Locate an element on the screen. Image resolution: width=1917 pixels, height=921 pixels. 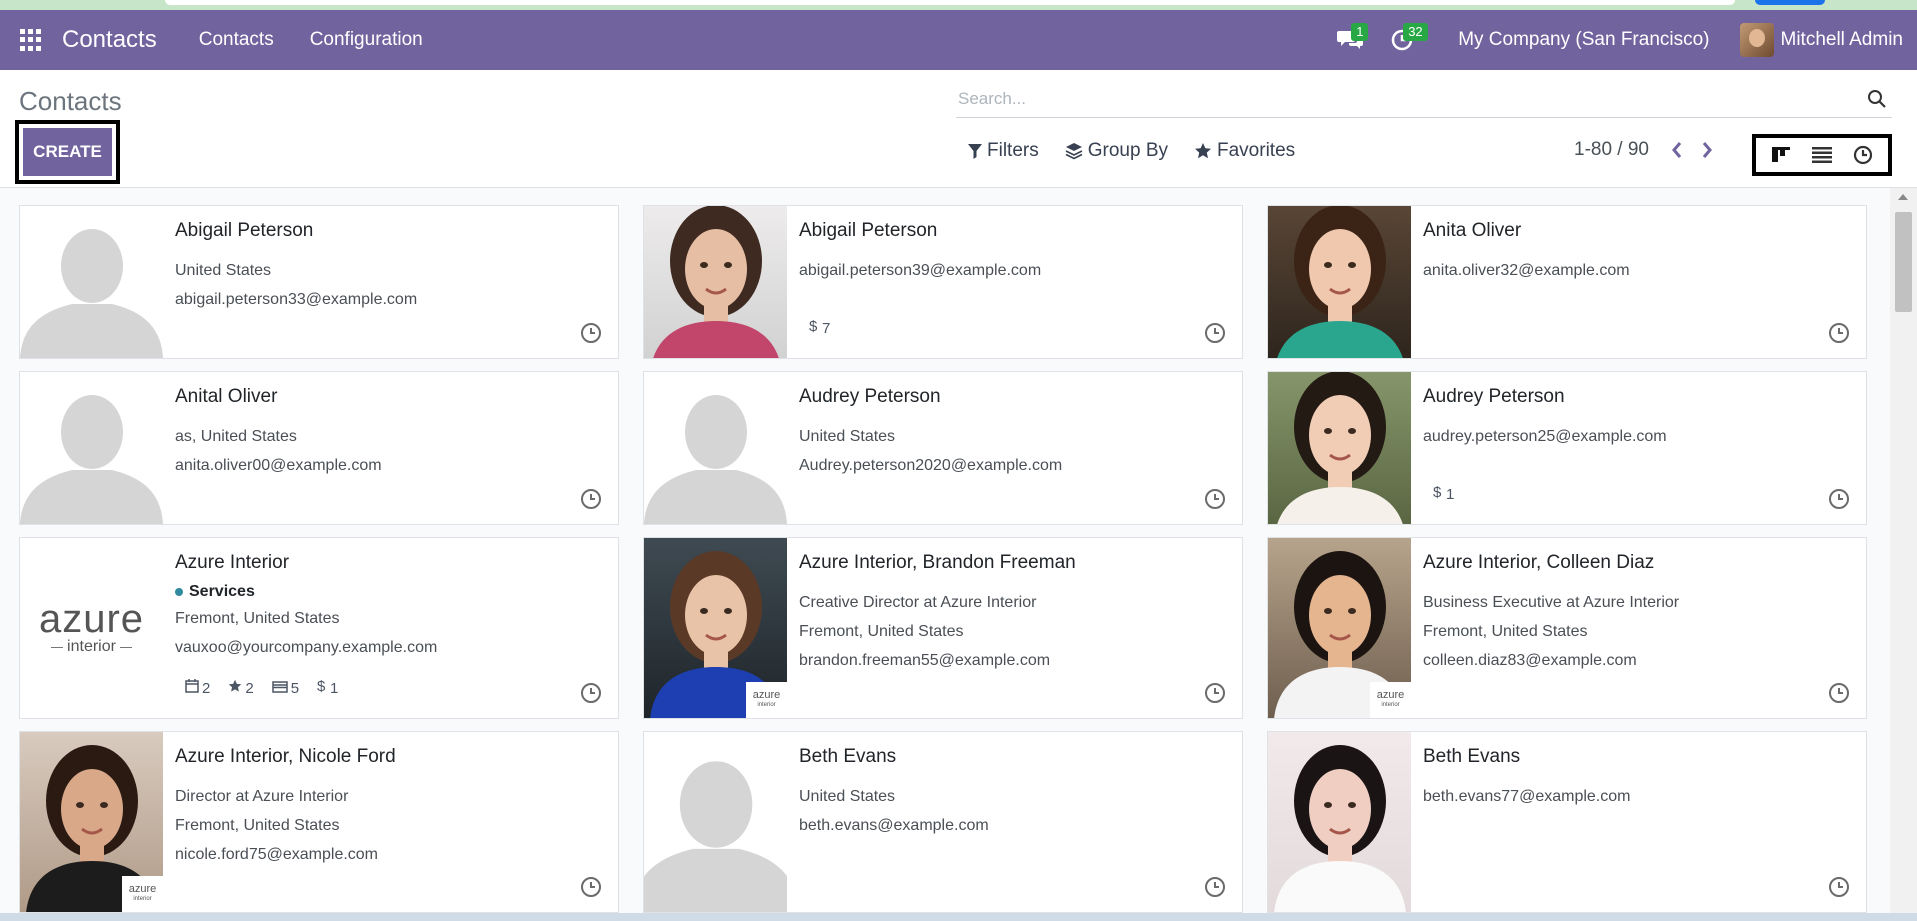
dollar-icon: $ is located at coordinates (323, 688).